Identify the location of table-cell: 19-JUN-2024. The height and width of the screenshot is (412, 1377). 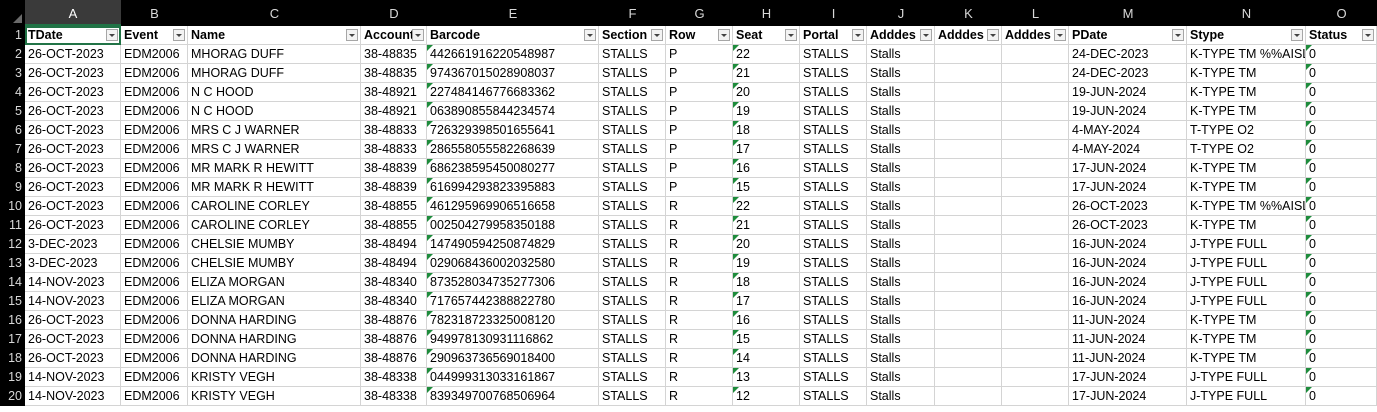
(1128, 111).